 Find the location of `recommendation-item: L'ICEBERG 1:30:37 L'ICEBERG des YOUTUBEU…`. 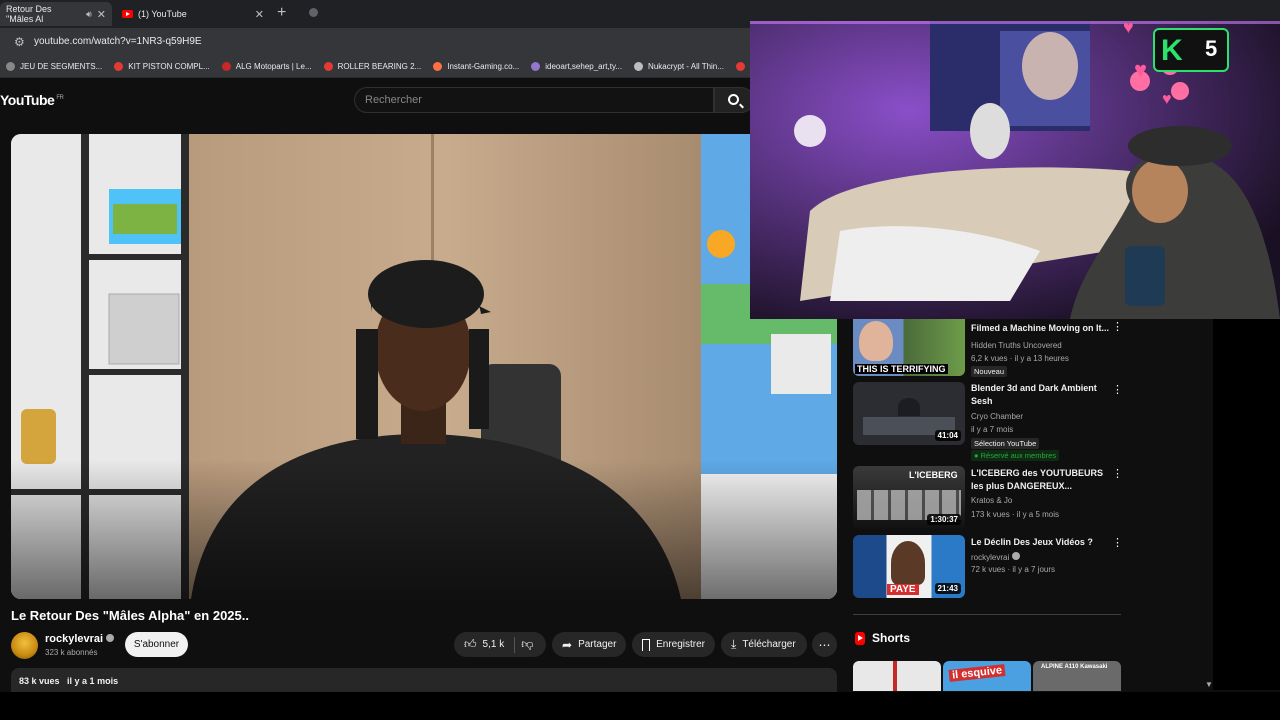

recommendation-item: L'ICEBERG 1:30:37 L'ICEBERG des YOUTUBEU… is located at coordinates (993, 498).